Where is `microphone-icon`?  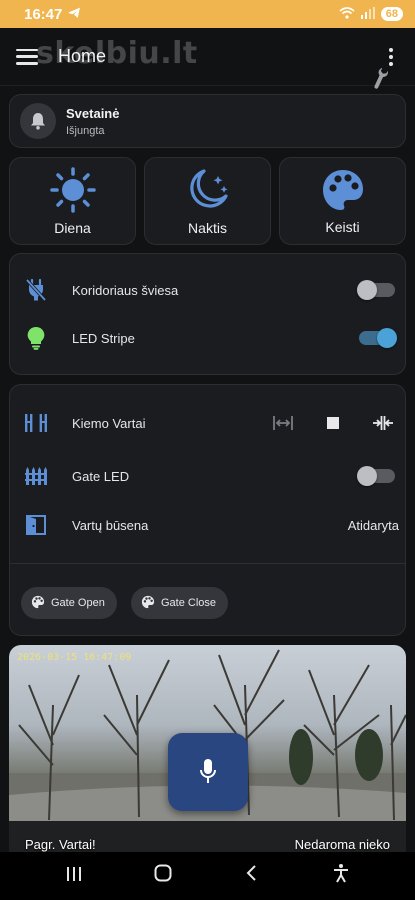 microphone-icon is located at coordinates (208, 771).